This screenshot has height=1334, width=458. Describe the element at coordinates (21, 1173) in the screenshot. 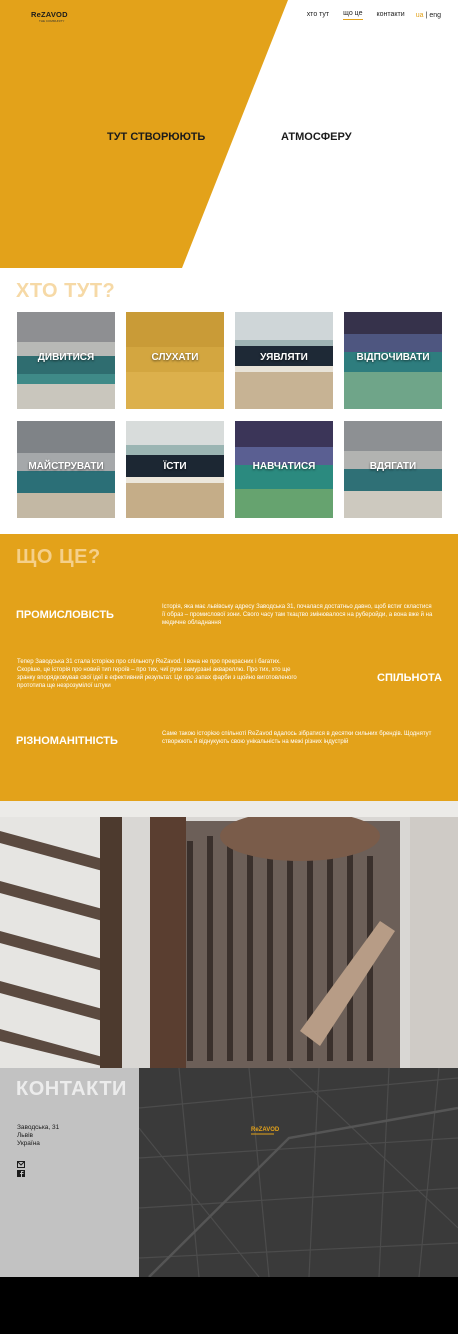

I see `facebook-icon` at that location.